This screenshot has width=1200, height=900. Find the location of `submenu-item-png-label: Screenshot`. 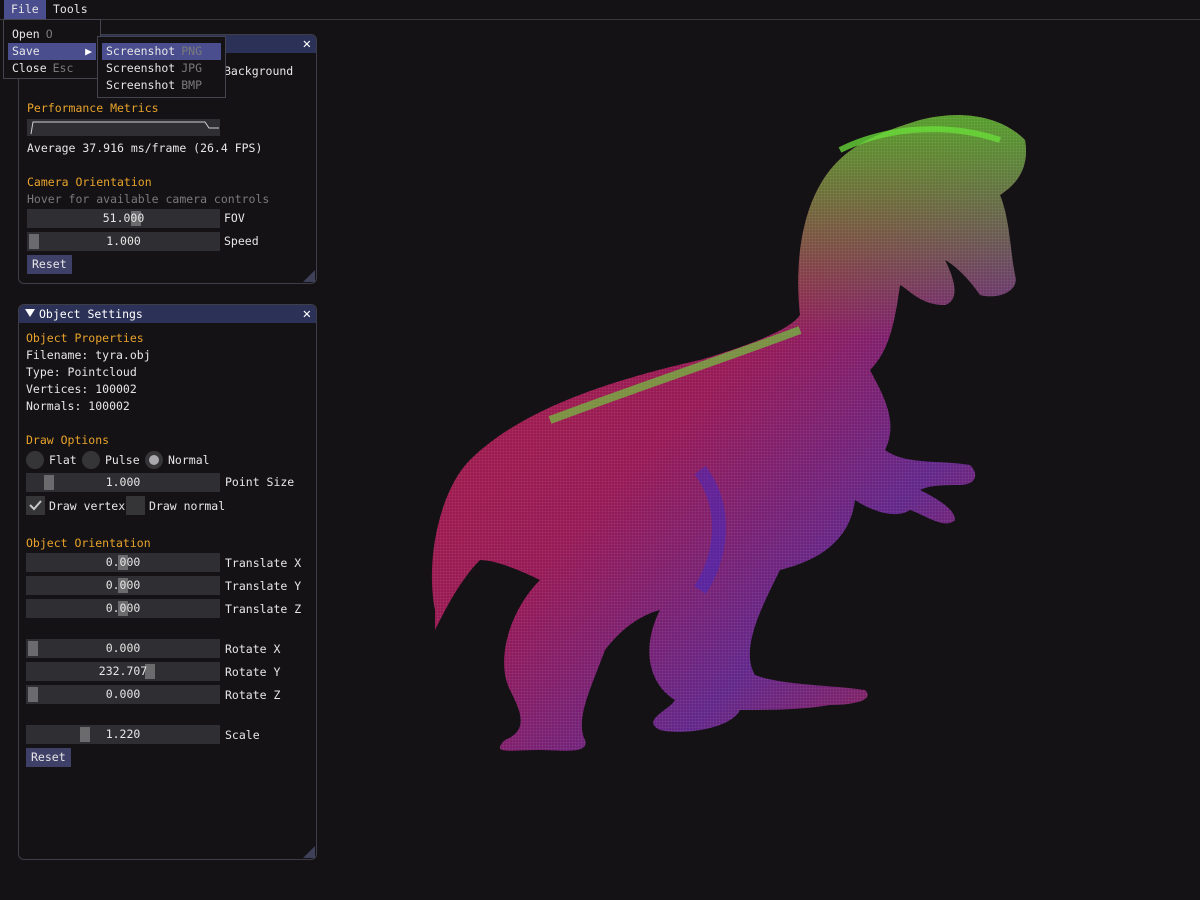

submenu-item-png-label: Screenshot is located at coordinates (141, 51).